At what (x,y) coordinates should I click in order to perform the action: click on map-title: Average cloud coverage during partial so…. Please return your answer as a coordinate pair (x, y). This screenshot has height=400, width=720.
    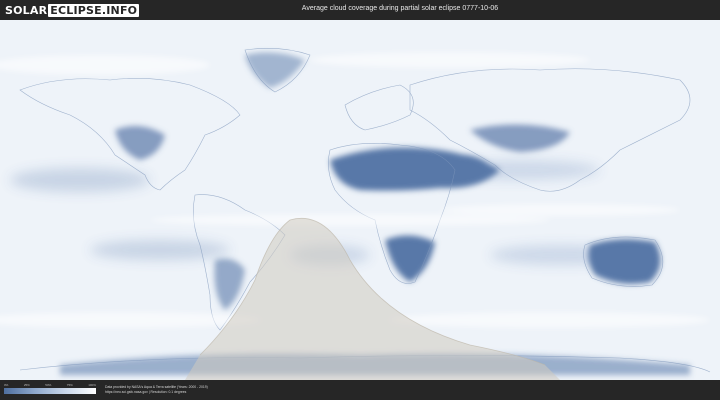
    Looking at the image, I should click on (400, 8).